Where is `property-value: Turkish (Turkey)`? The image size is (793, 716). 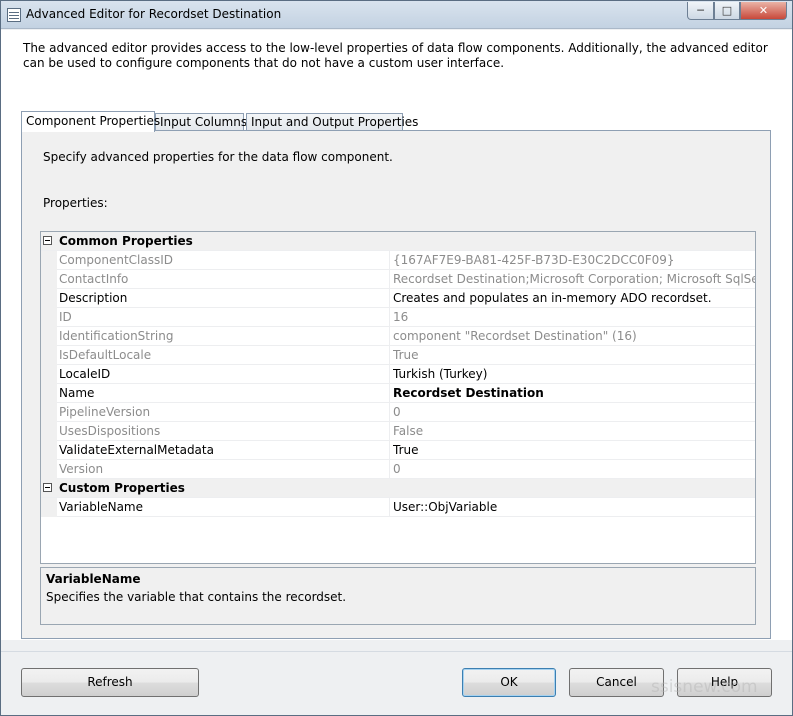
property-value: Turkish (Turkey) is located at coordinates (574, 374).